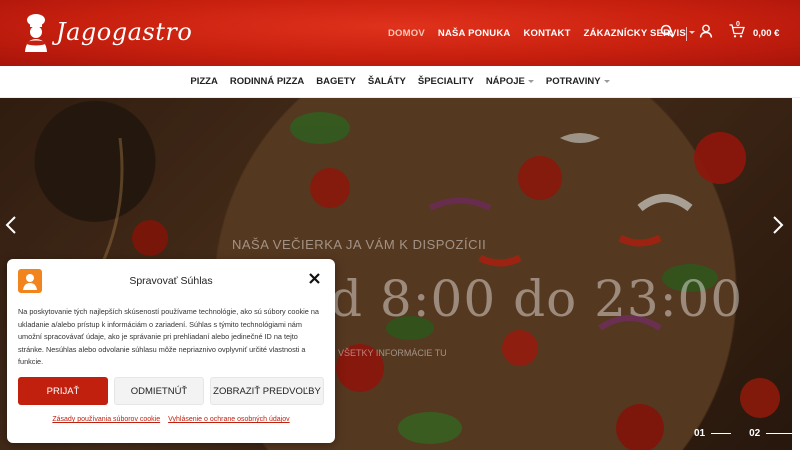 This screenshot has height=450, width=800. Describe the element at coordinates (537, 299) in the screenshot. I see `hero-hours: d 8:00 do 23:00` at that location.